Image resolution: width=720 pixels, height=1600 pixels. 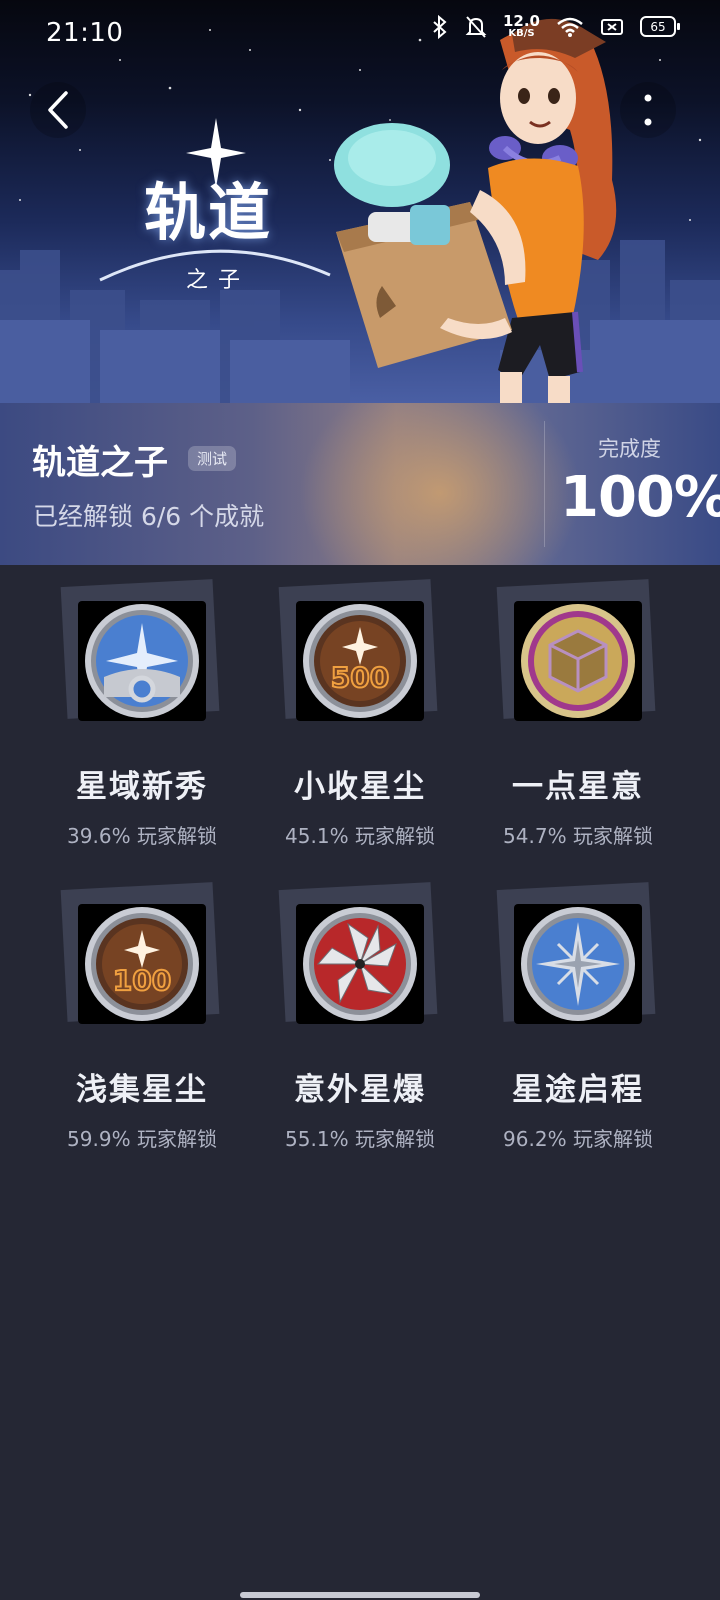 I want to click on game-logo-sub-text: 之子, so click(x=218, y=280).